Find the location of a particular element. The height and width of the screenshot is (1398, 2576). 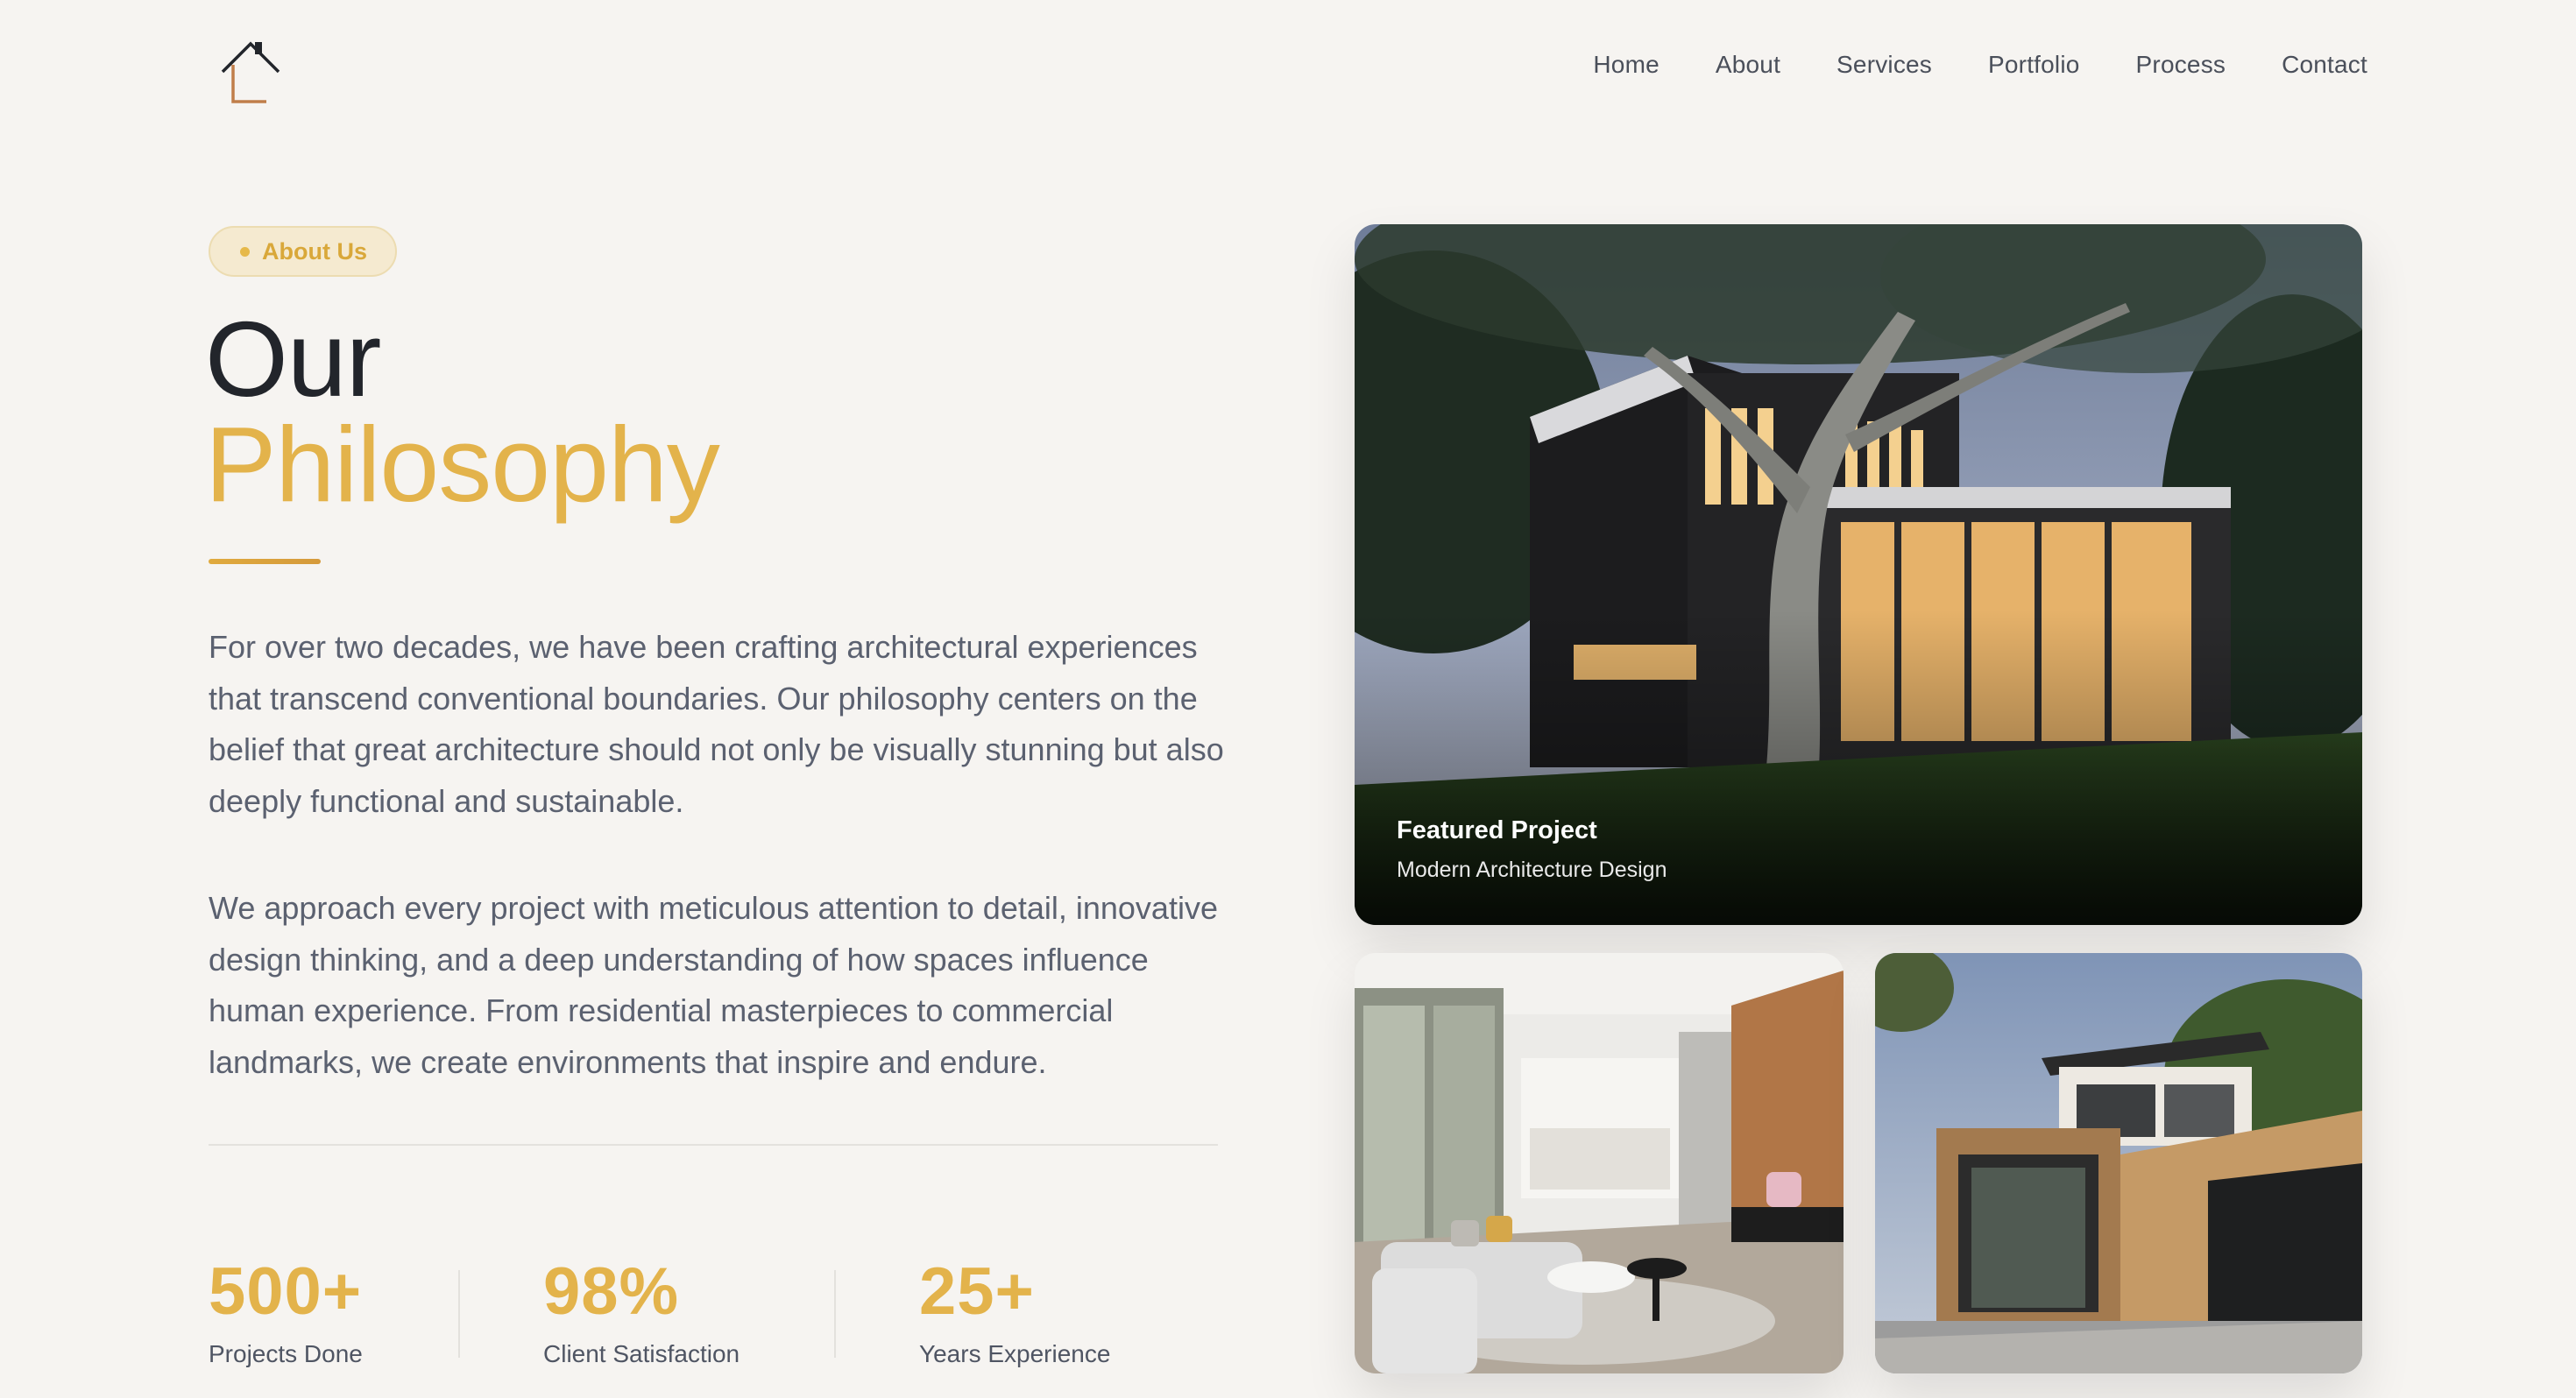

stat-value: 25+ is located at coordinates (977, 1291).